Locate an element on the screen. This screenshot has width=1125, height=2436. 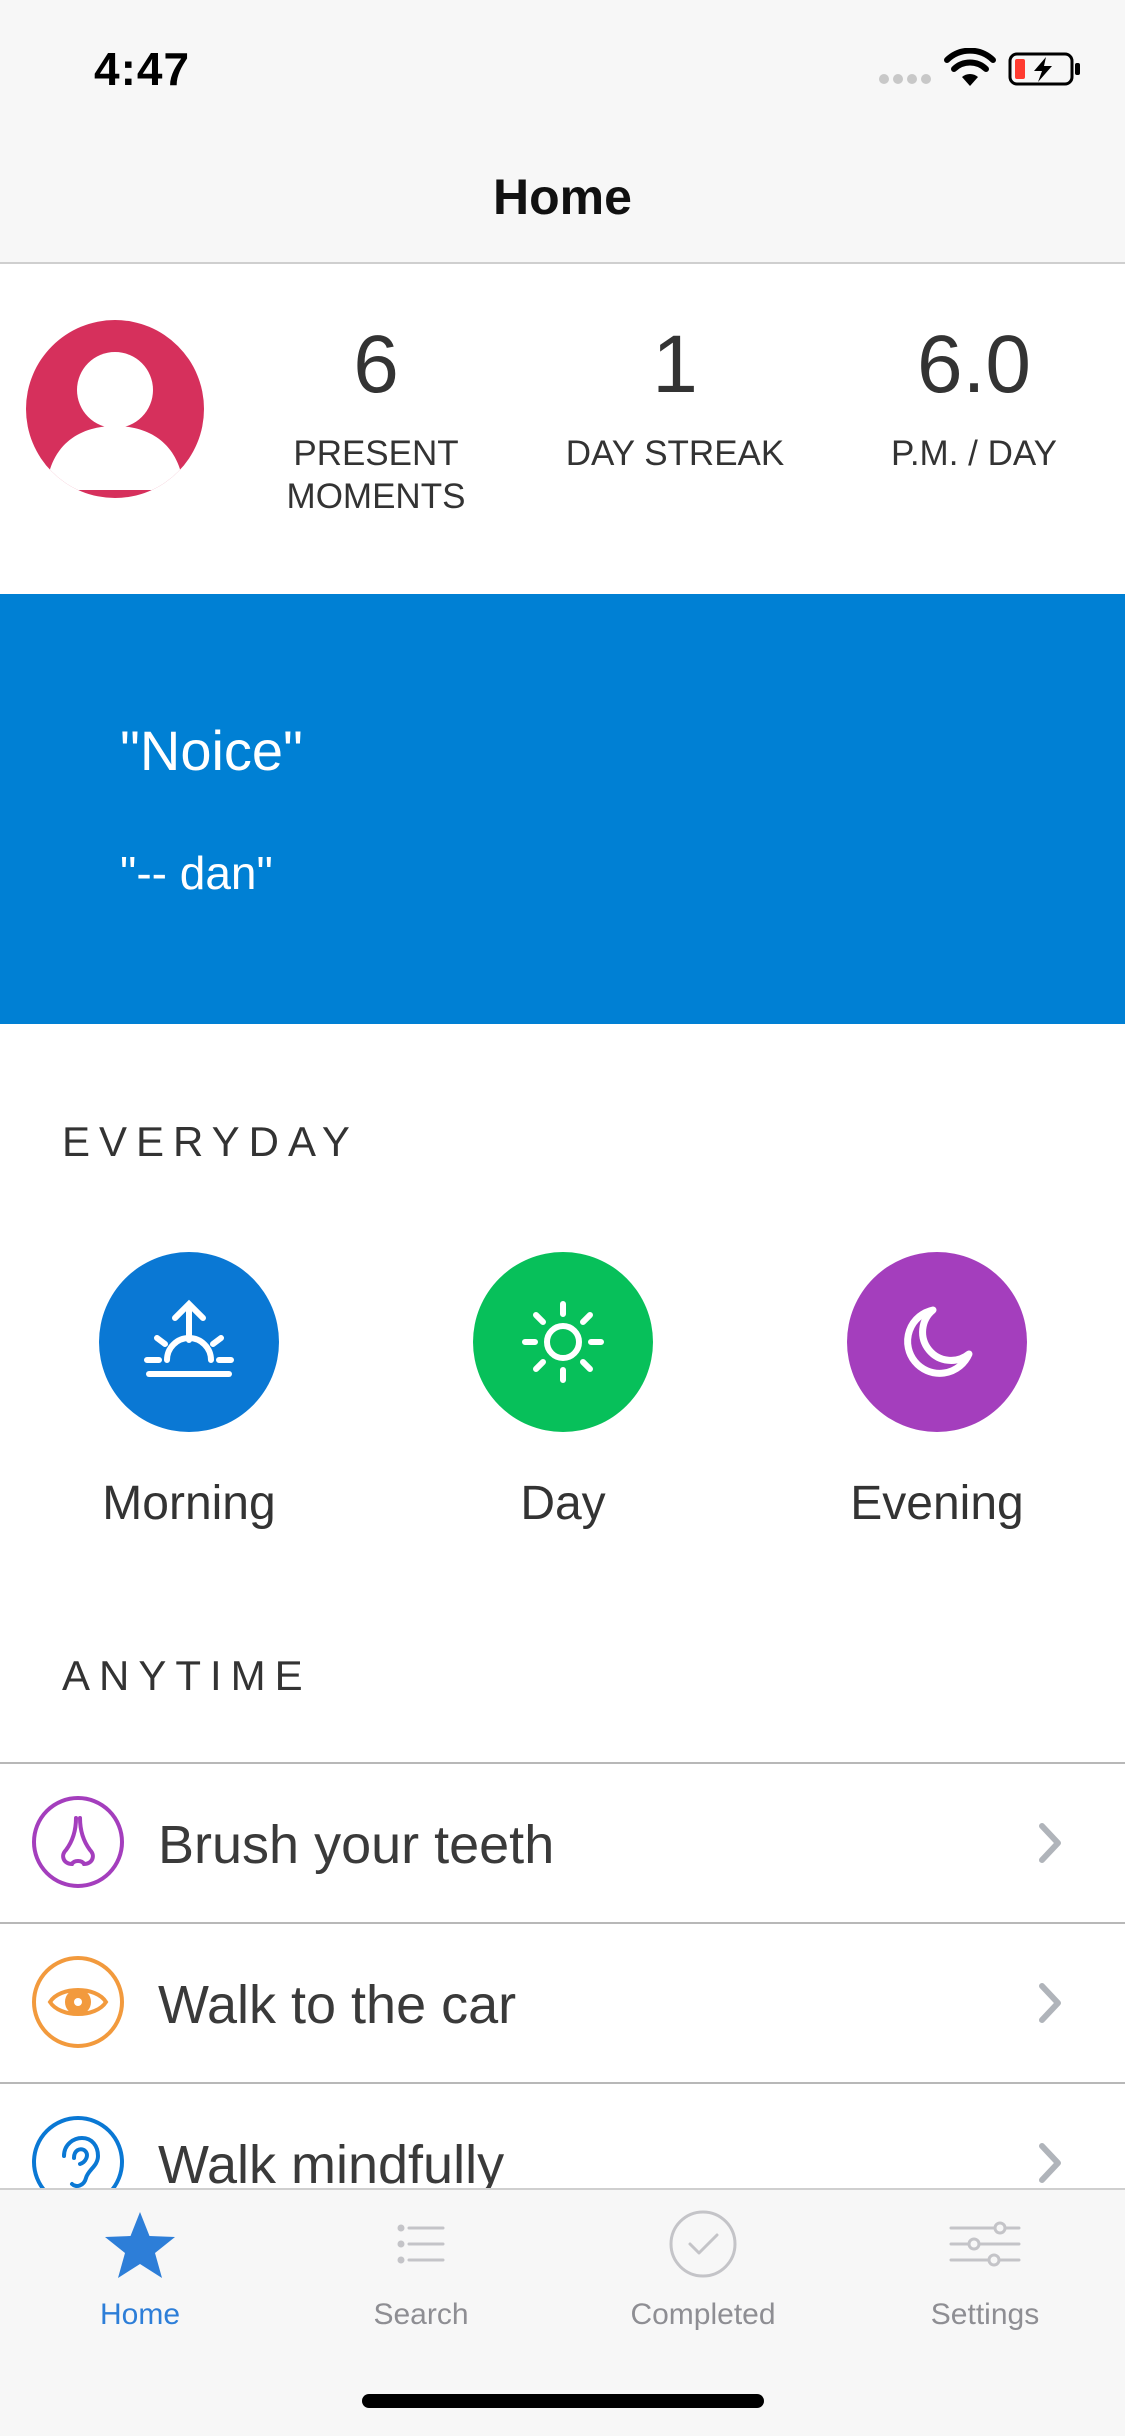
wifi-icon is located at coordinates (970, 67).